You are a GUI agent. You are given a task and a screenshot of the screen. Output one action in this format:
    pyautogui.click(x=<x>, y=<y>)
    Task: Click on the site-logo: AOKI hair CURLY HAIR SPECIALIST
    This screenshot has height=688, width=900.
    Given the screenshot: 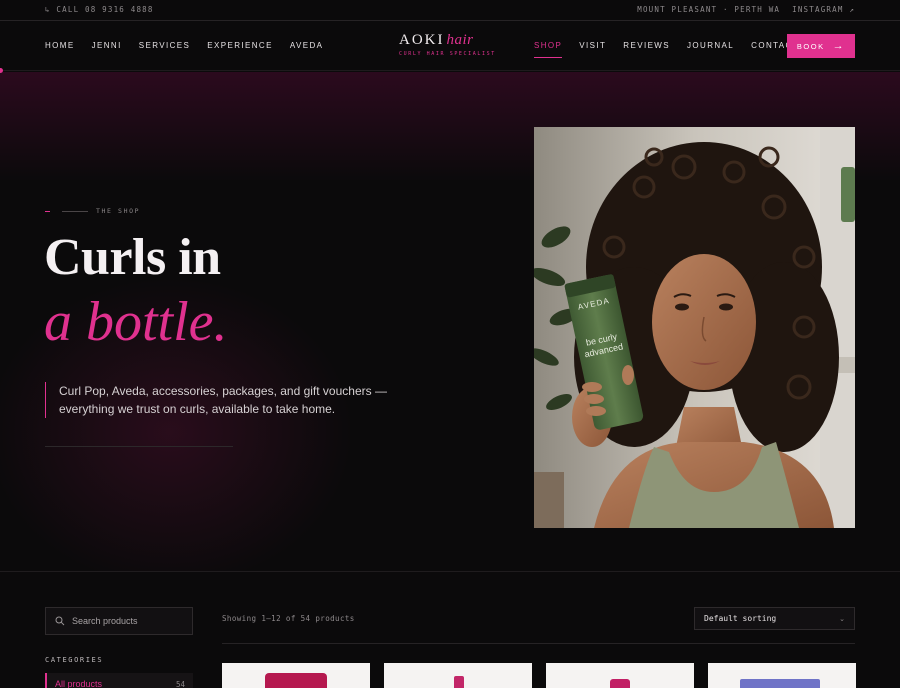 What is the action you would take?
    pyautogui.click(x=447, y=44)
    